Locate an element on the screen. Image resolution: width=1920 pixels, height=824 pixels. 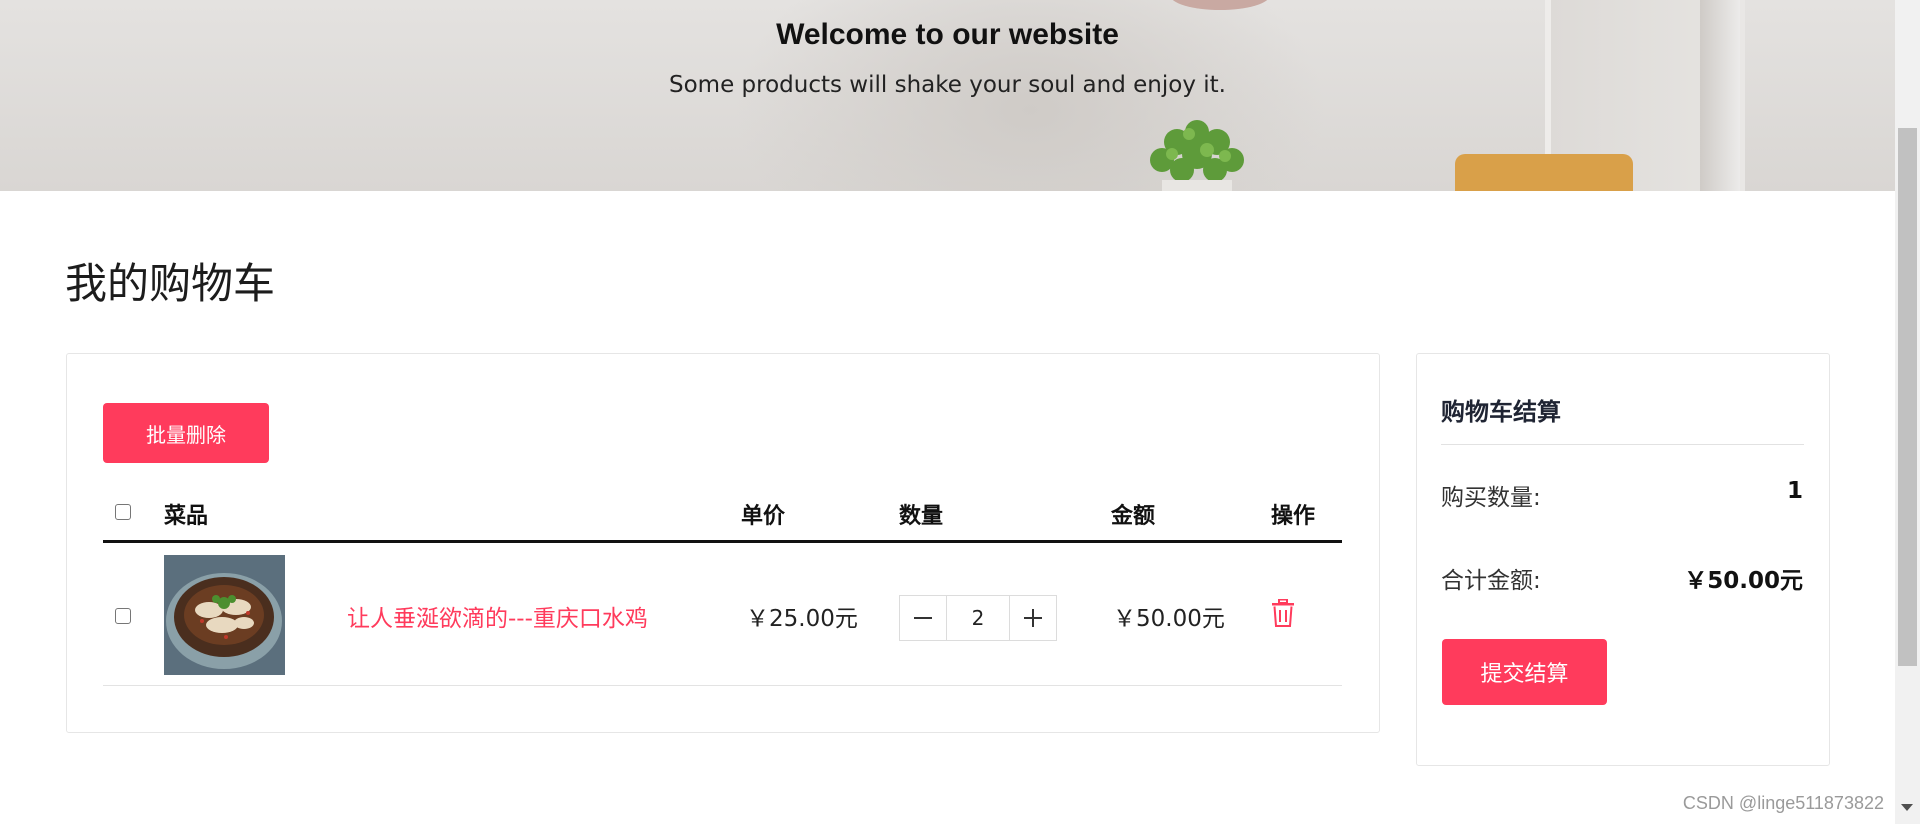
cart-table-header: 菜品 单价 数量 金额 操作 is located at coordinates (722, 513).